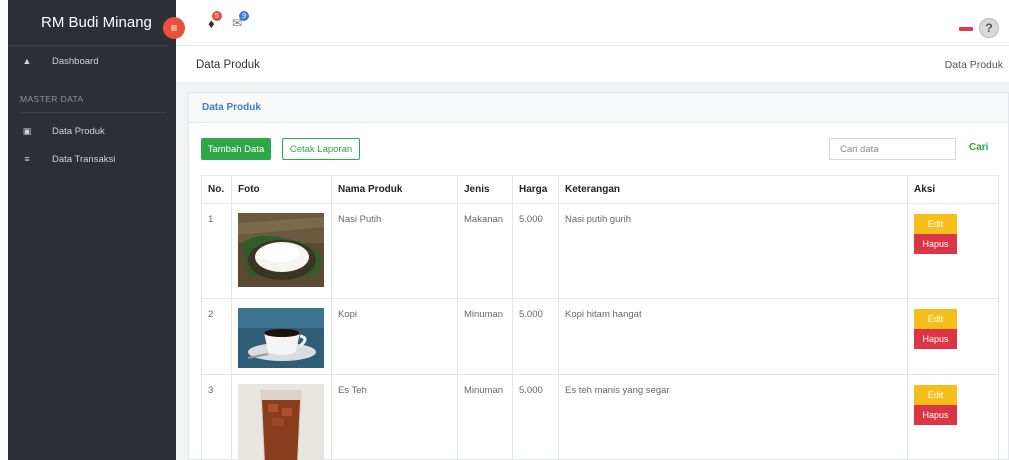 This screenshot has height=460, width=1009. I want to click on column-header-photo: Foto, so click(281, 189).